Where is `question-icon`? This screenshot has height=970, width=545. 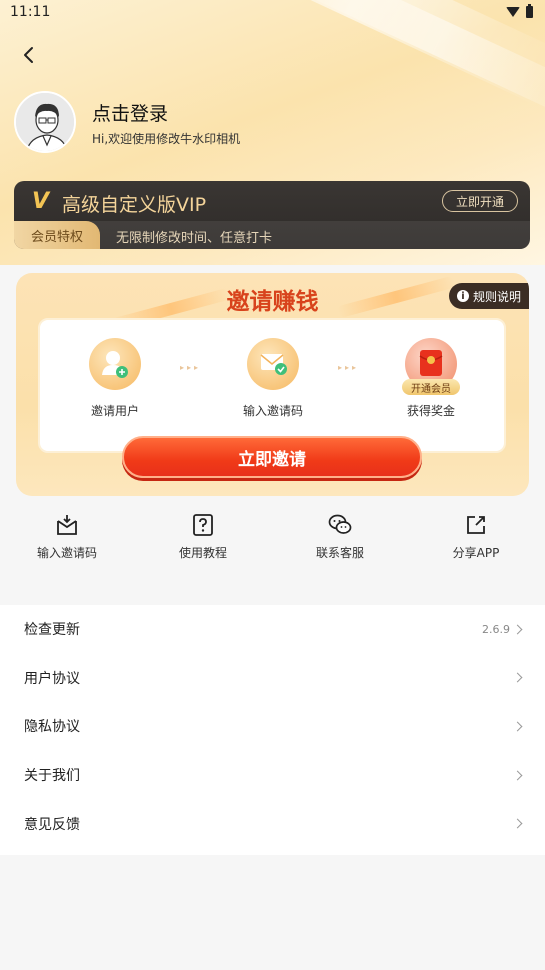 question-icon is located at coordinates (203, 525).